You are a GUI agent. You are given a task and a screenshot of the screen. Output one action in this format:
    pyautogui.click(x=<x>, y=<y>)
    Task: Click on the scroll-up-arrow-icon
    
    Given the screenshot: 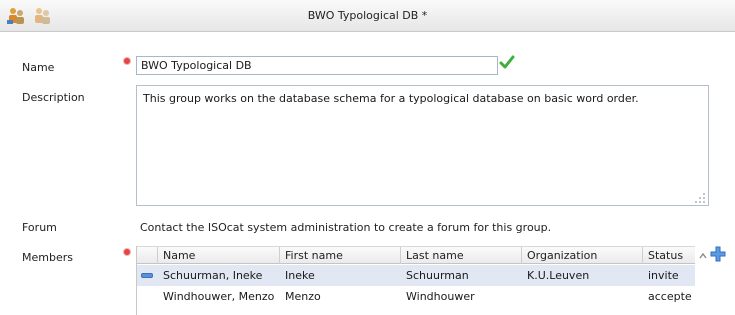 What is the action you would take?
    pyautogui.click(x=703, y=256)
    